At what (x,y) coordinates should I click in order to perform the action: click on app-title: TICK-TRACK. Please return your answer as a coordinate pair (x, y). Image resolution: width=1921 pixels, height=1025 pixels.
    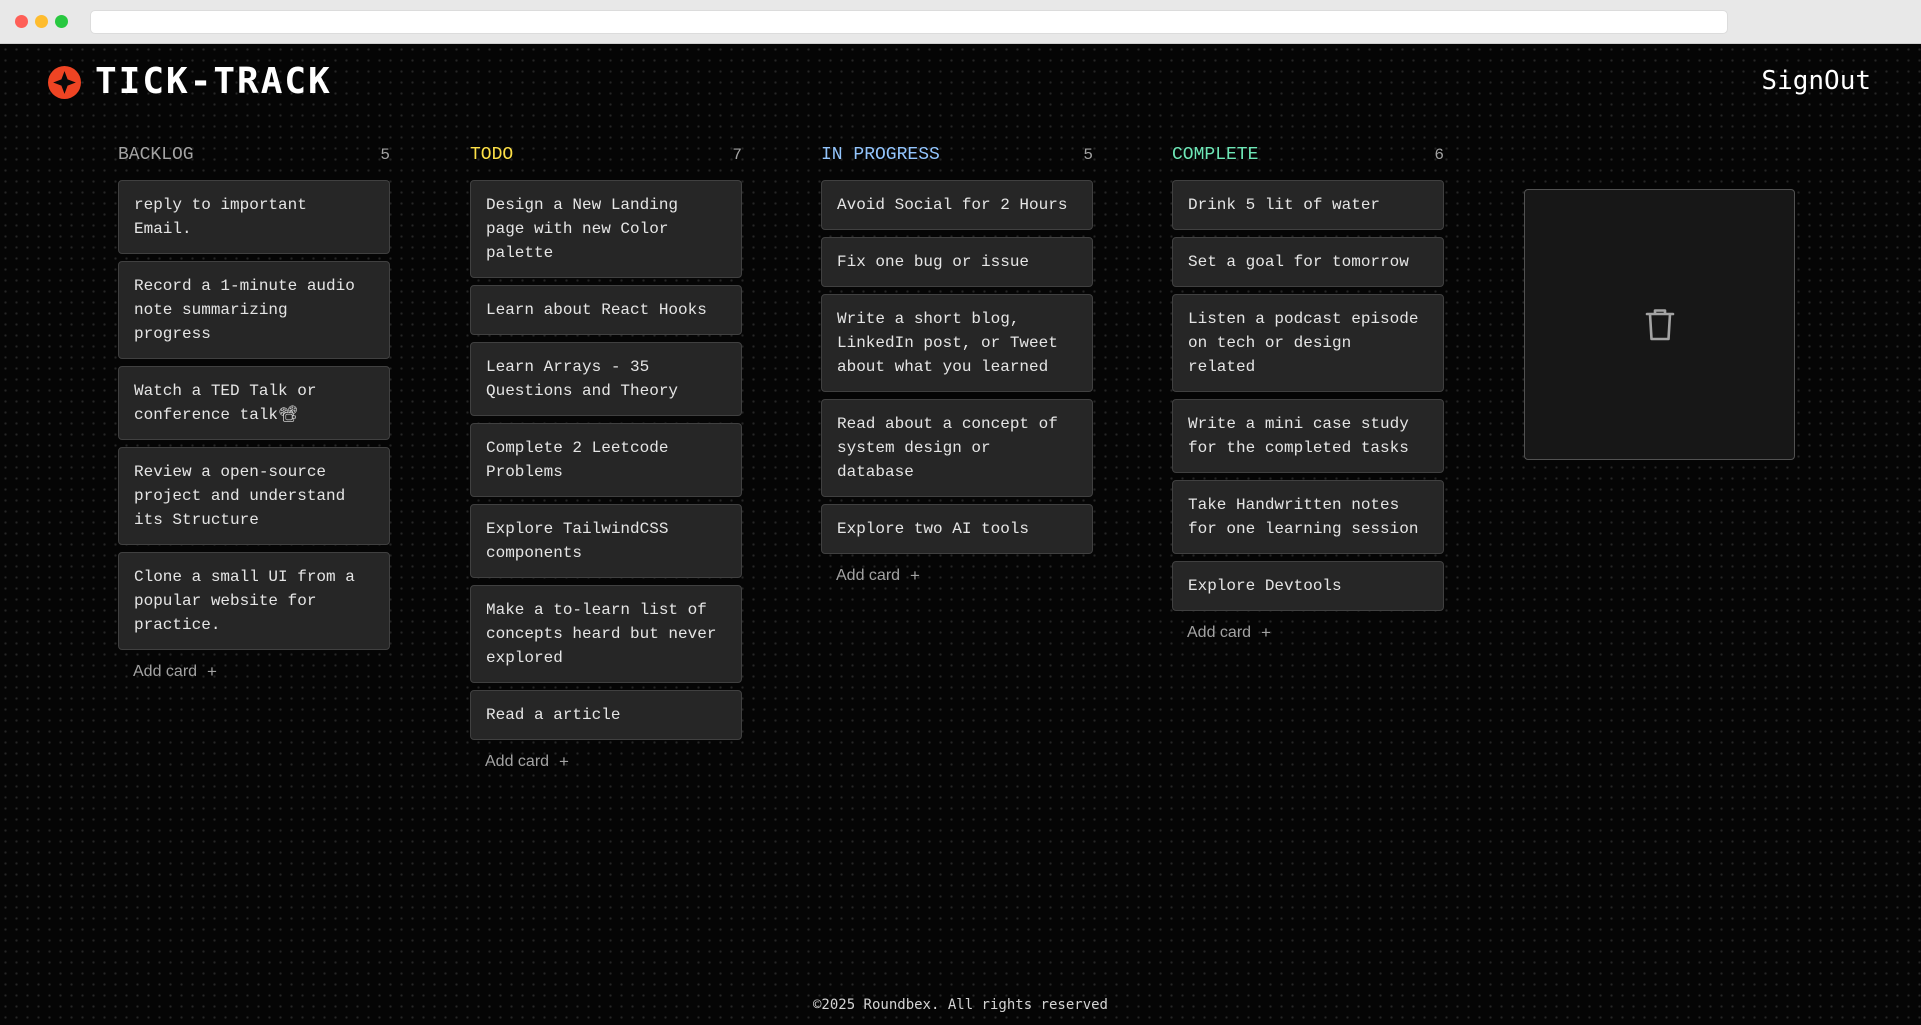
    Looking at the image, I should click on (213, 81).